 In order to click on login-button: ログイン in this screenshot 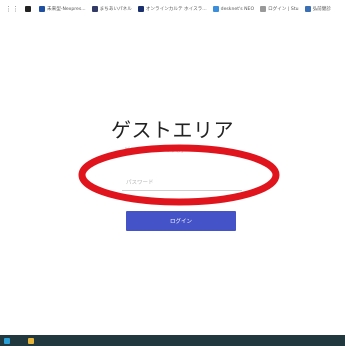, I will do `click(181, 221)`.